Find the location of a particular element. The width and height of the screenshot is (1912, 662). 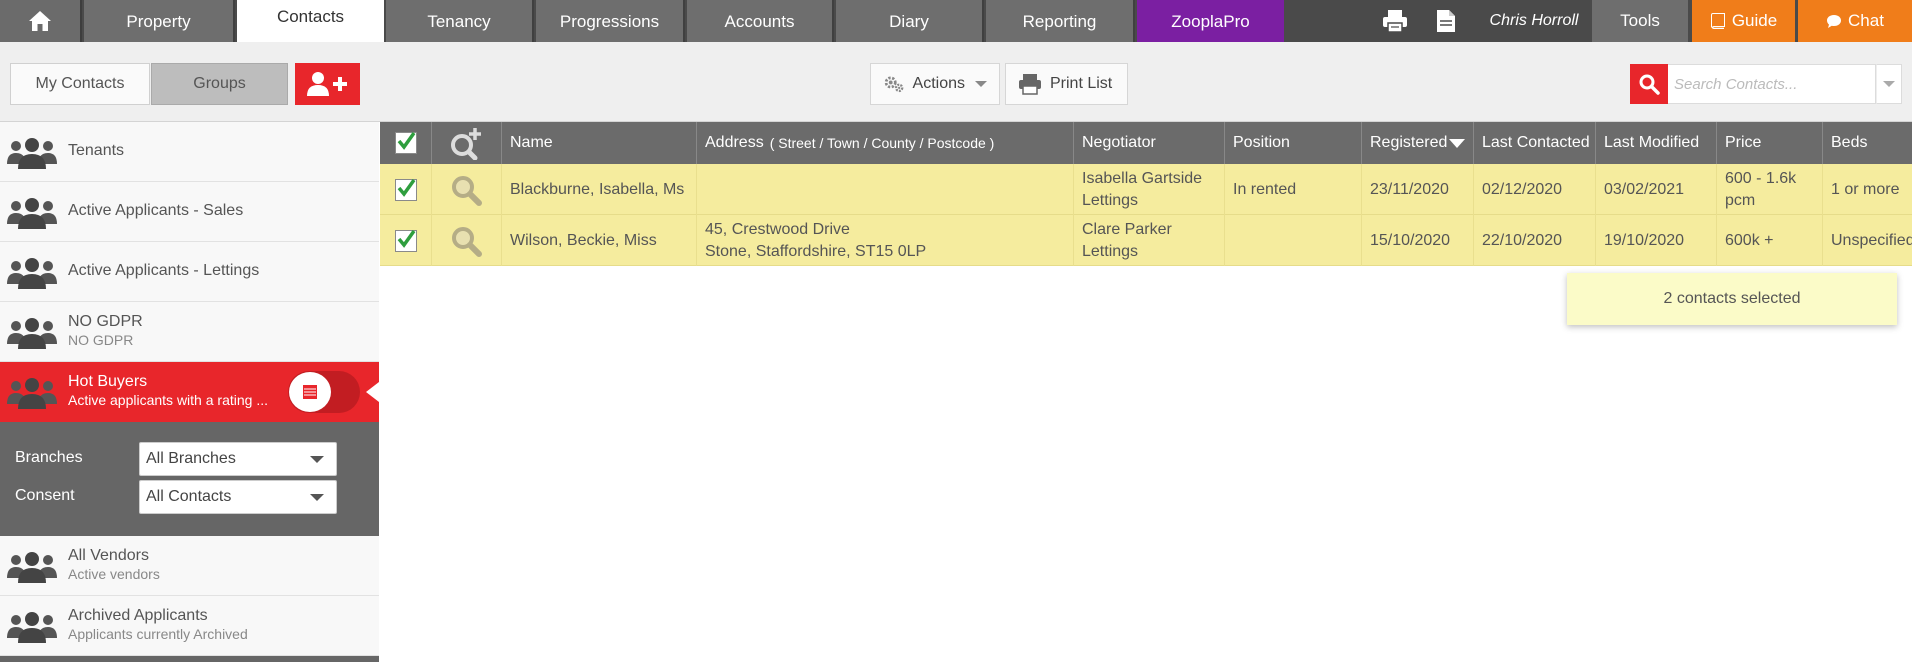

column-header-position: Position is located at coordinates (1293, 143).